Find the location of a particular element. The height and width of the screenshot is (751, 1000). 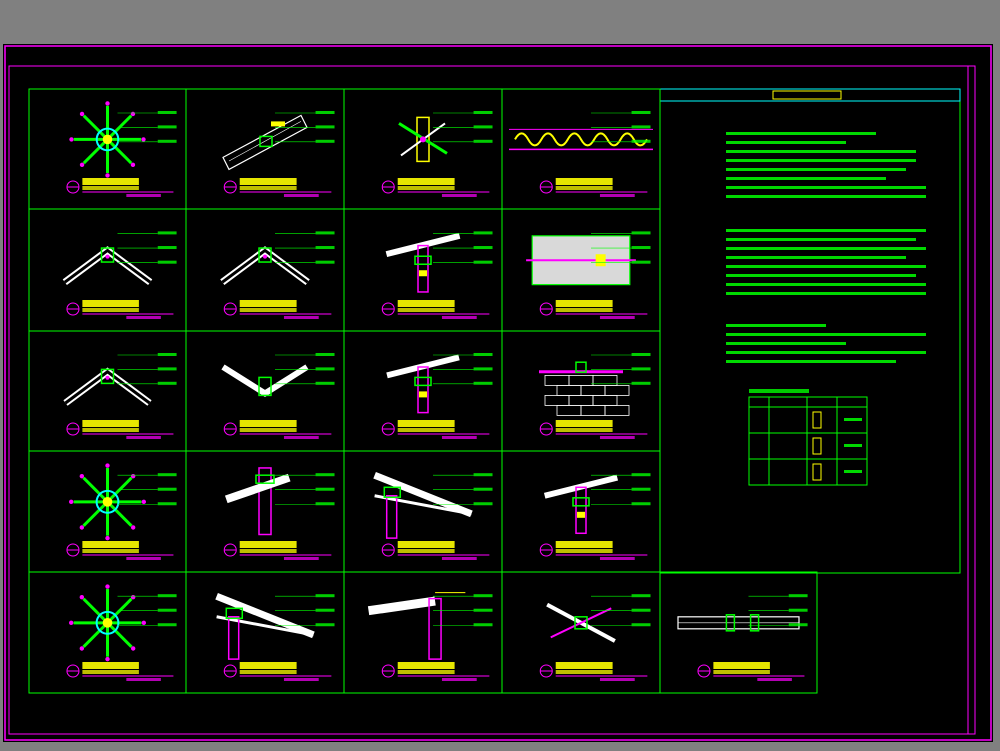

detail-d12 is located at coordinates (581, 391).